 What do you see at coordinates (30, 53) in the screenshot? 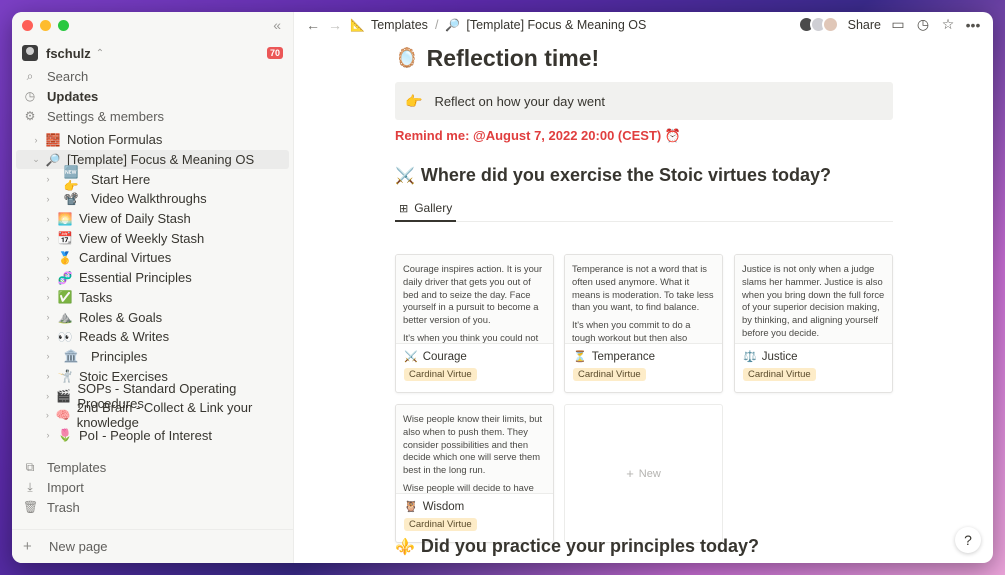
I see `avatar` at bounding box center [30, 53].